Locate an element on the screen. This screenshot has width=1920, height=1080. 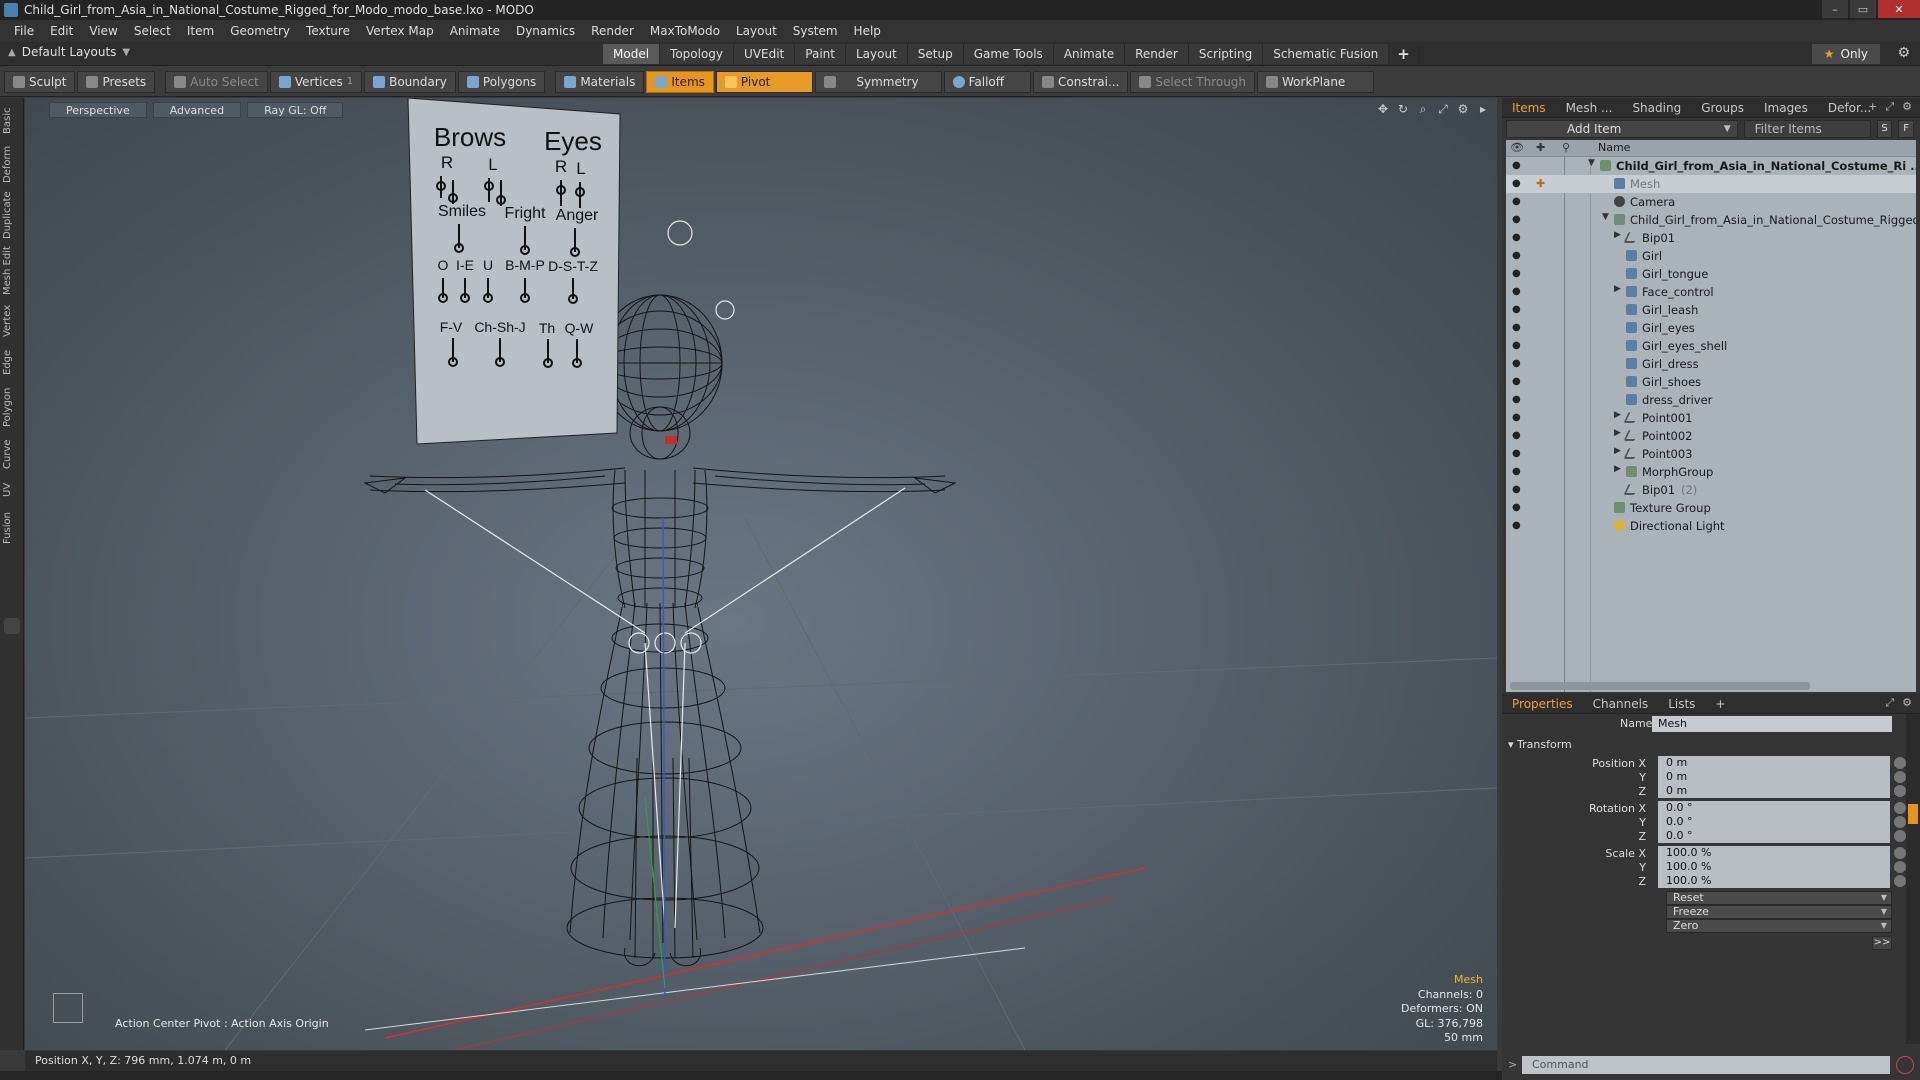
tree-row: ● Girl_eyes is located at coordinates (1711, 328).